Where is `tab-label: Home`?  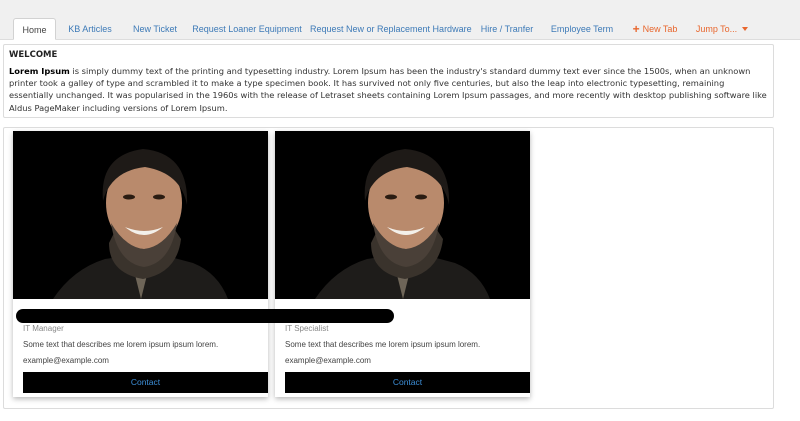
tab-label: Home is located at coordinates (34, 30).